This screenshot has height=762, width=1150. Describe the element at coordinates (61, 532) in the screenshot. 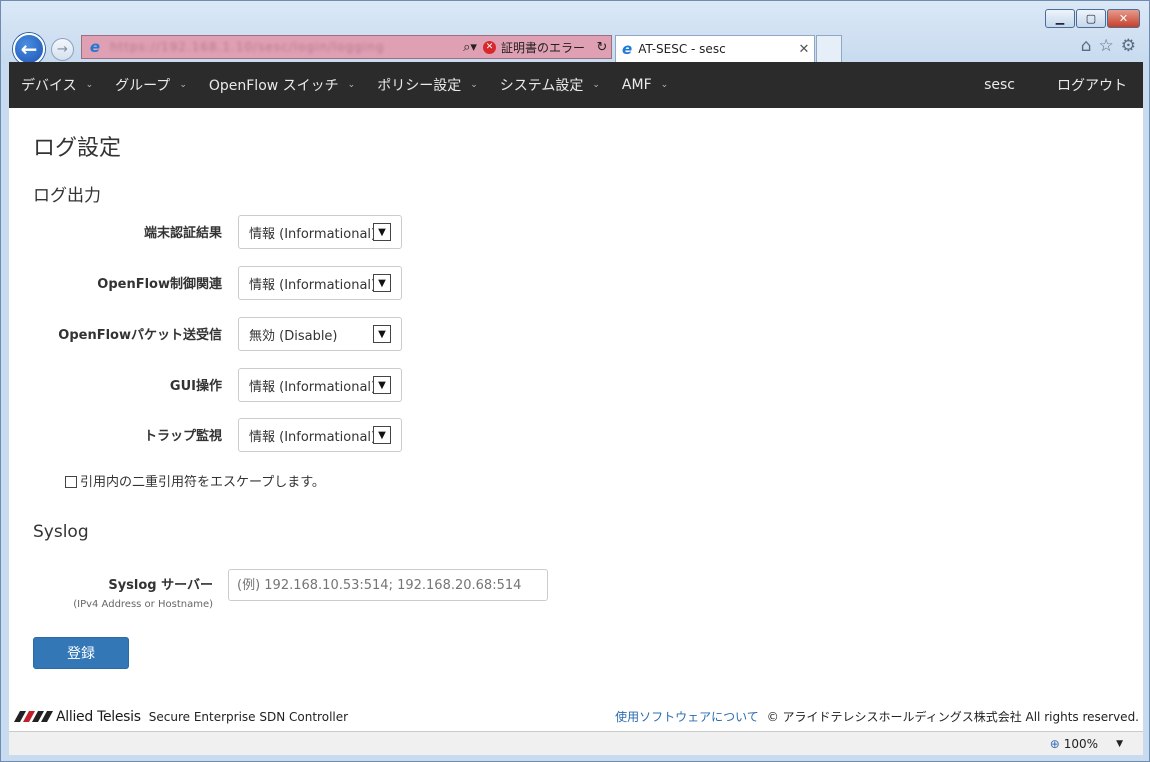

I see `syslog-section-title: Syslog` at that location.